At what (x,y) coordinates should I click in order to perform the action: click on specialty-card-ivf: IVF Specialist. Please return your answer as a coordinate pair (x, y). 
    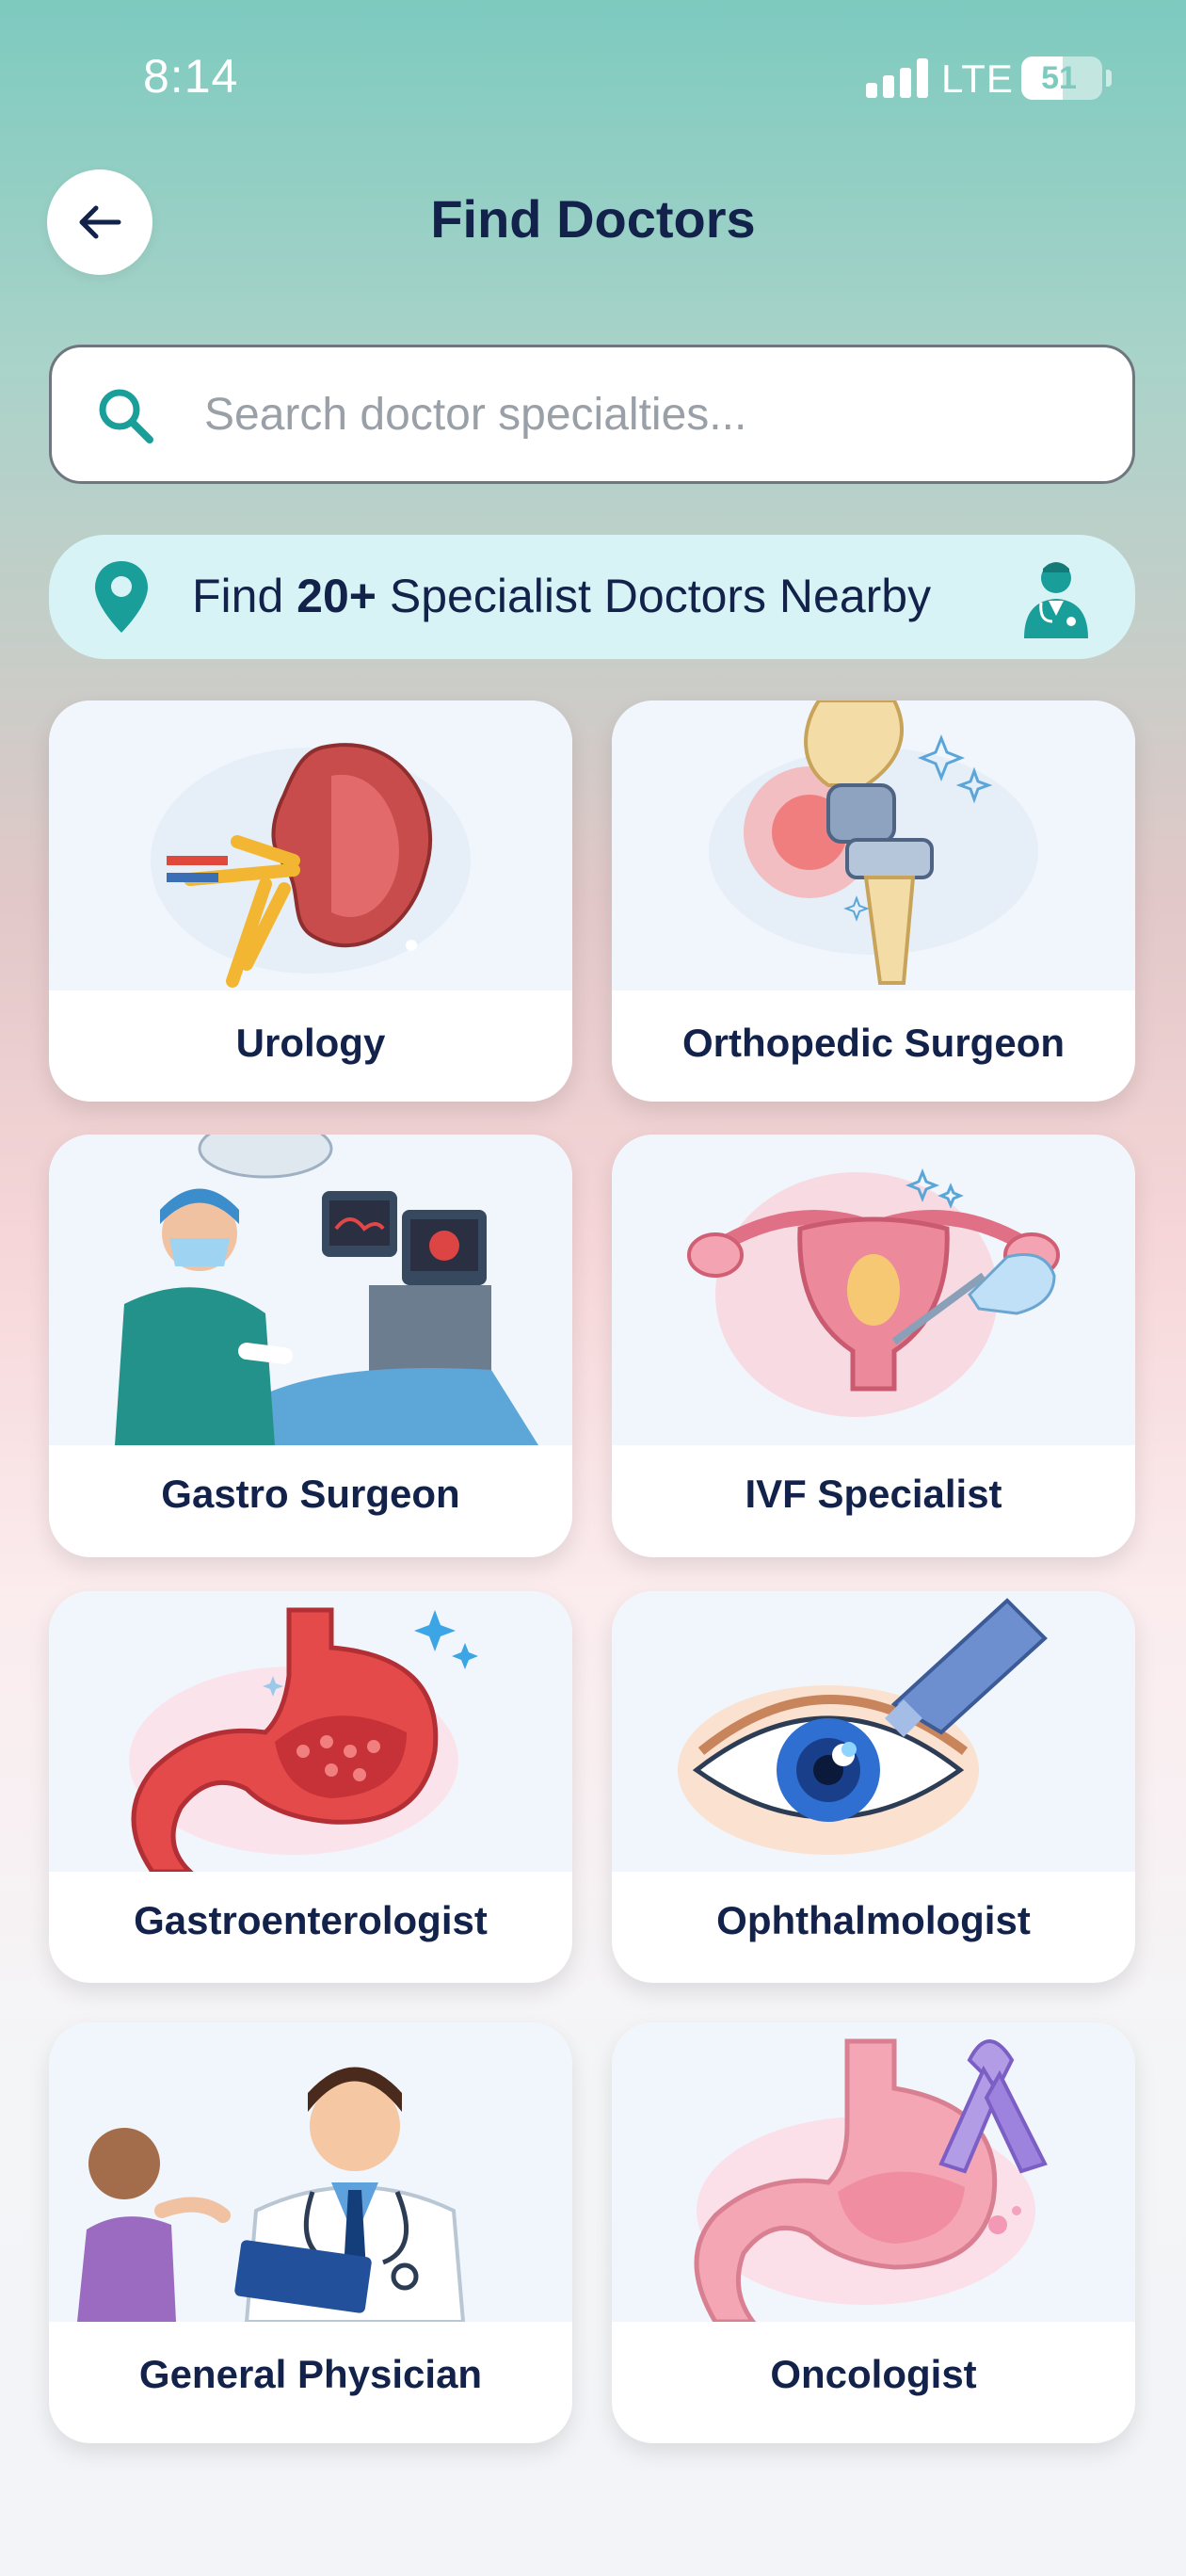
    Looking at the image, I should click on (873, 1346).